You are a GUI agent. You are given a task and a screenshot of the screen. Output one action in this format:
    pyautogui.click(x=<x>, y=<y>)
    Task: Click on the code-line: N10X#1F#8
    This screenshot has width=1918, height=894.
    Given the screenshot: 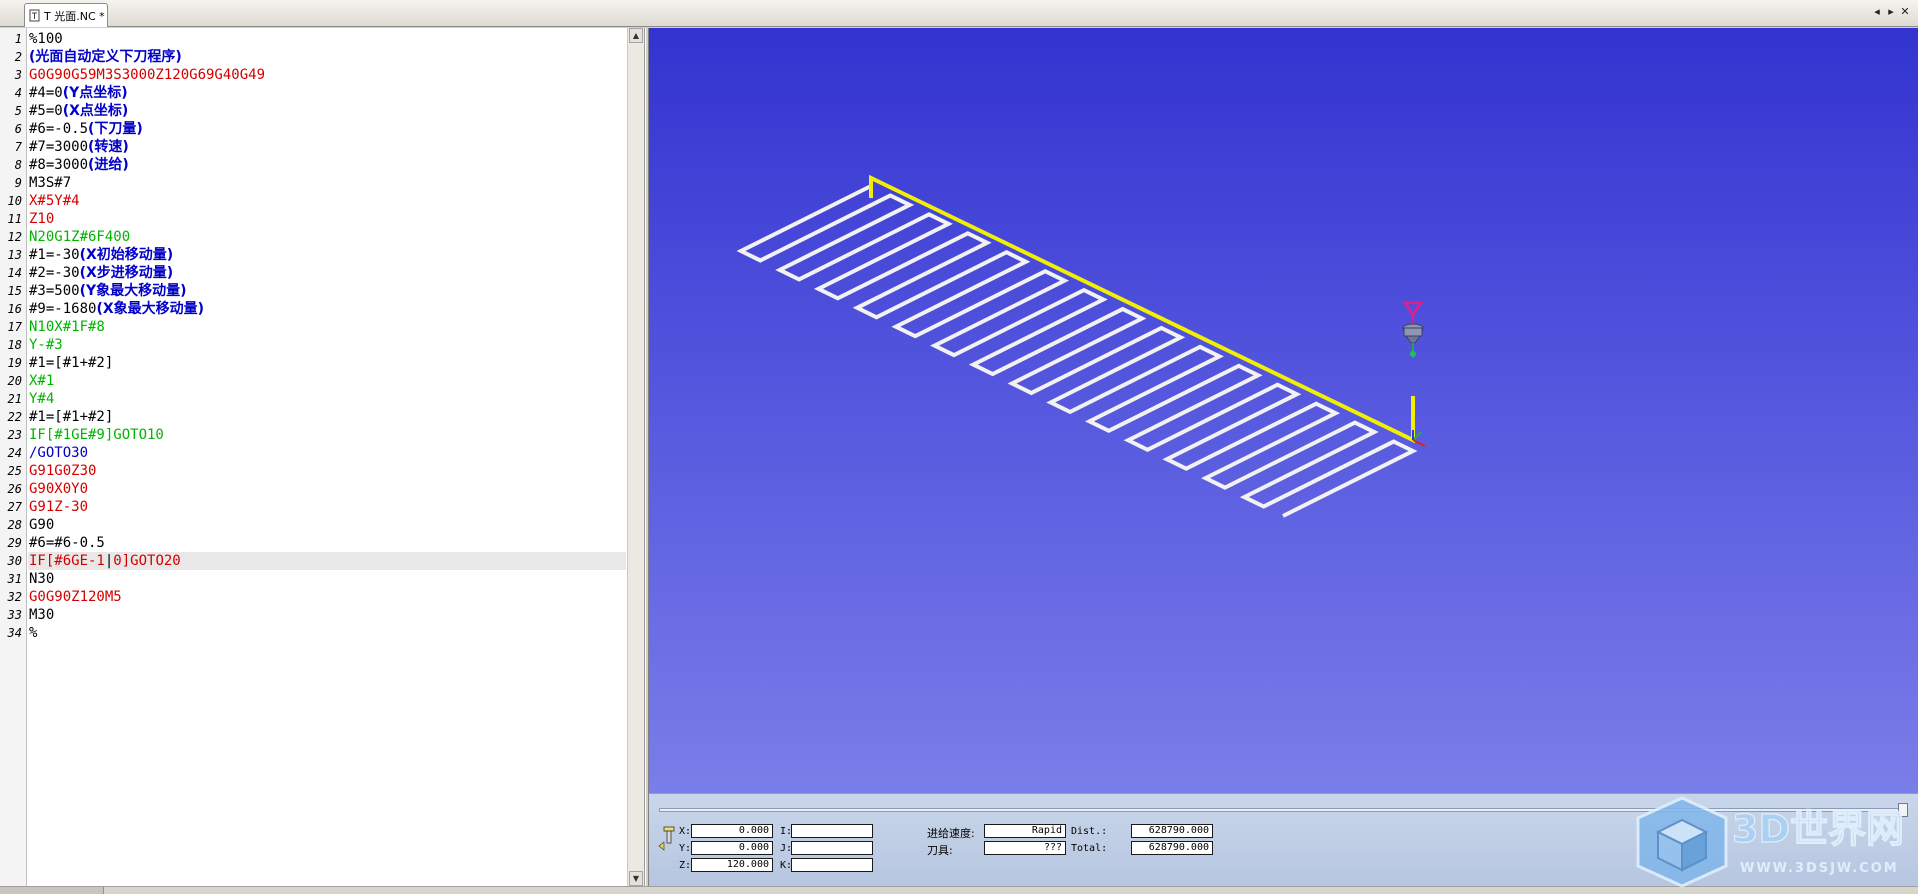 What is the action you would take?
    pyautogui.click(x=327, y=327)
    